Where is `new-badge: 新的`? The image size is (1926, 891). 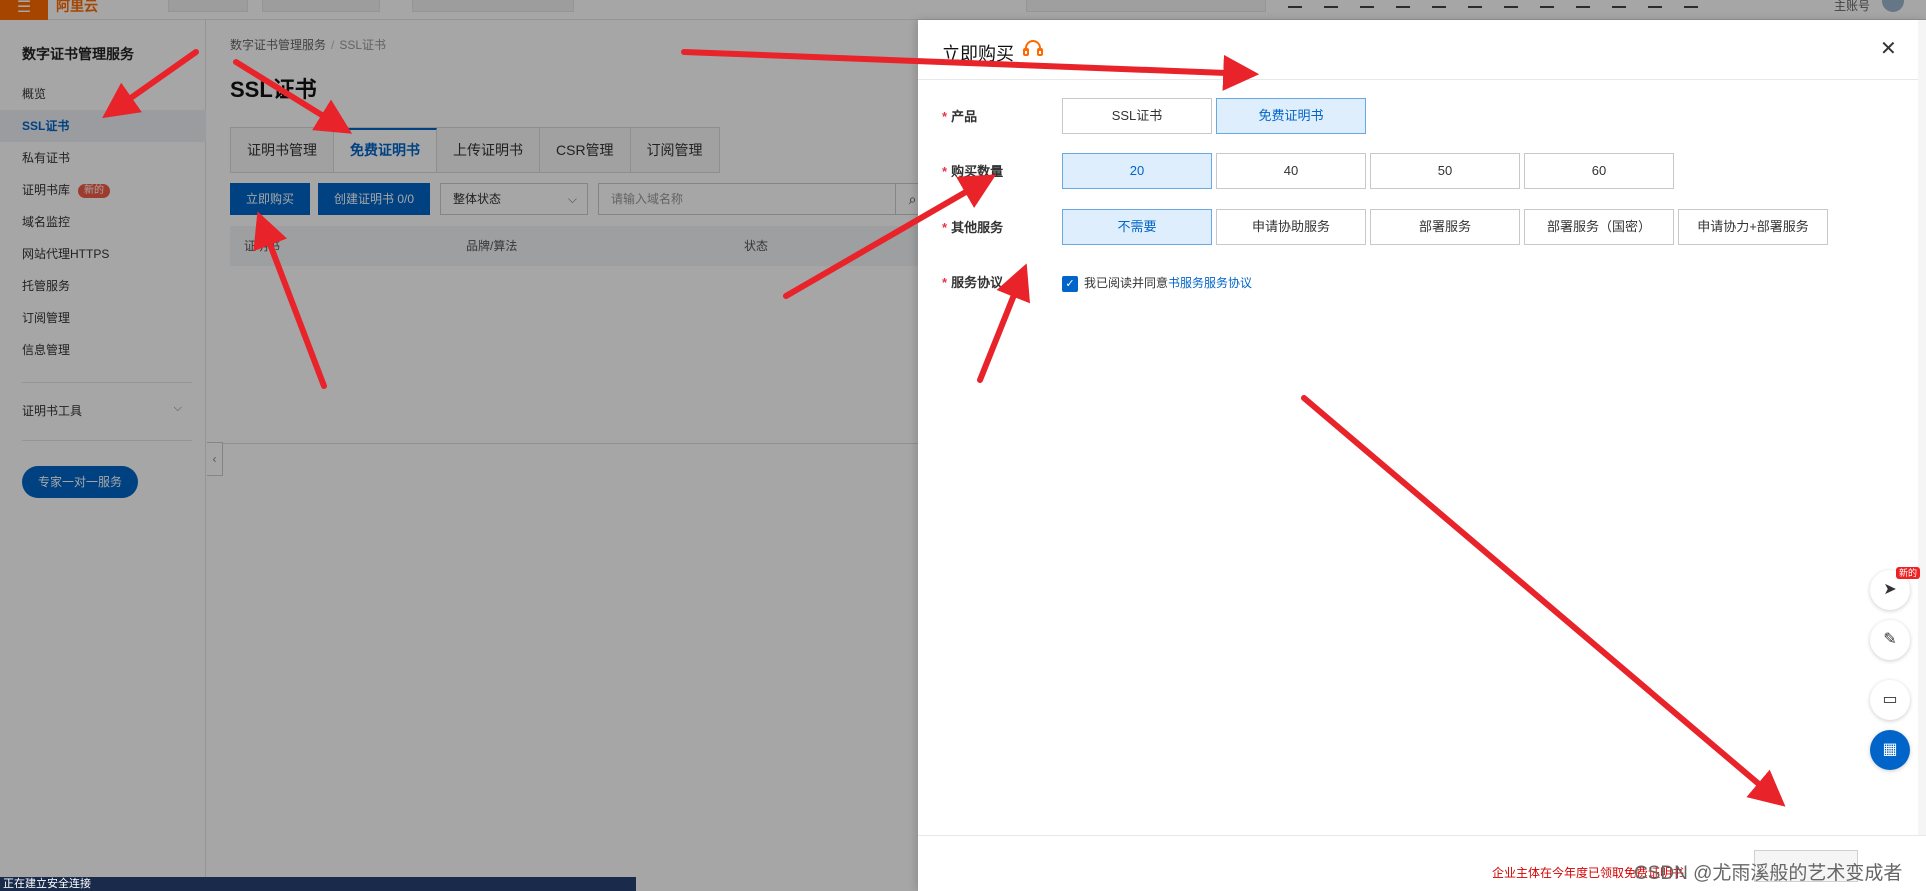
new-badge: 新的 is located at coordinates (1908, 573).